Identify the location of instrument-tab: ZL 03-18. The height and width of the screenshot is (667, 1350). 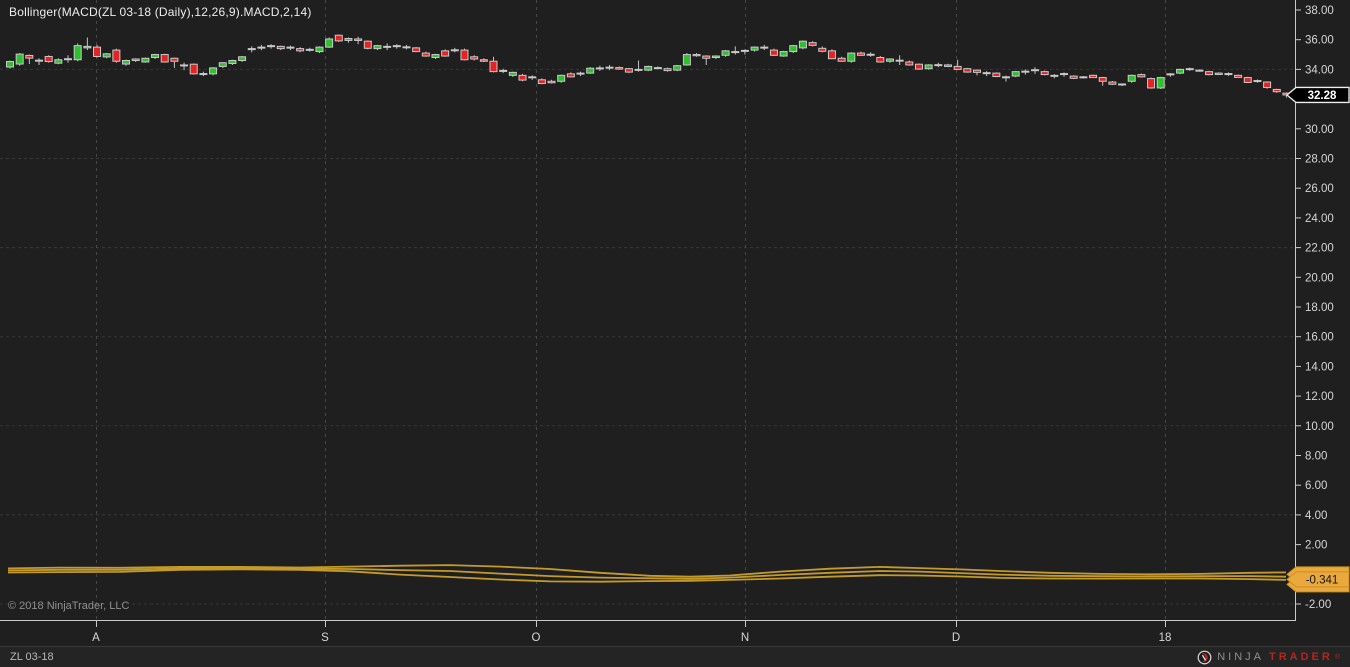
(32, 657).